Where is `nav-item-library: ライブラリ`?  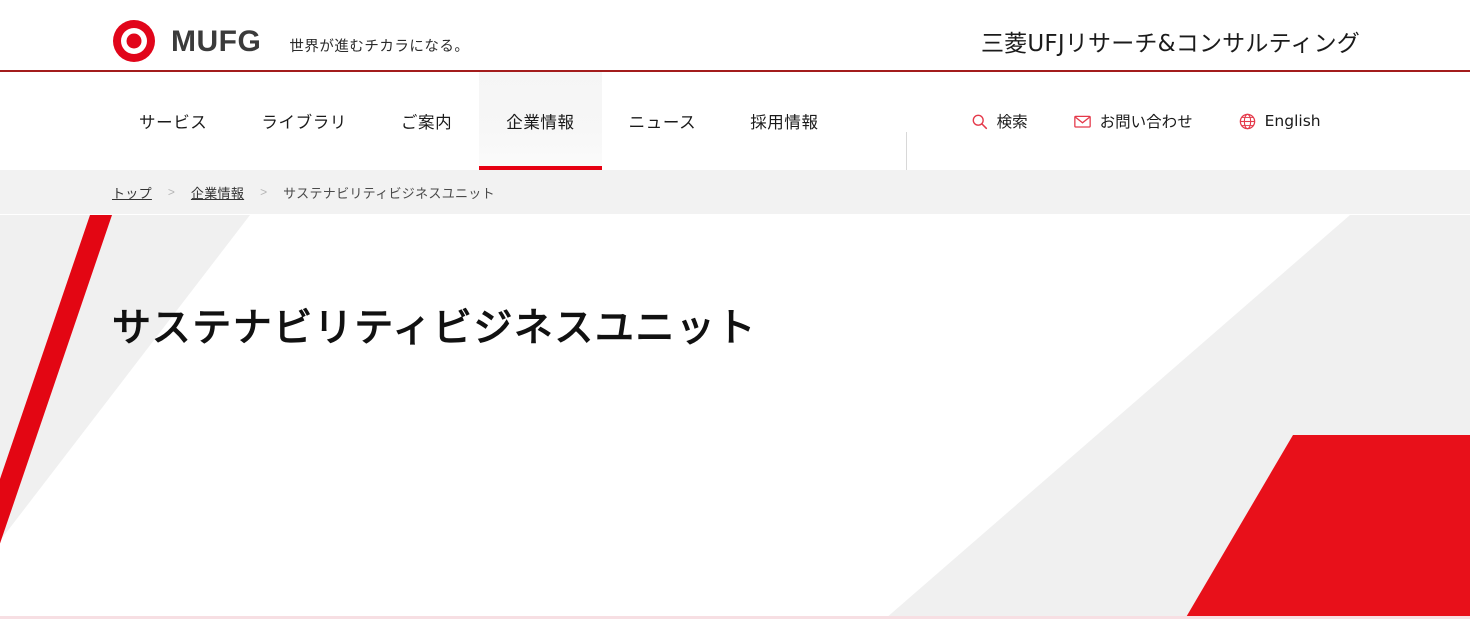 nav-item-library: ライブラリ is located at coordinates (304, 121).